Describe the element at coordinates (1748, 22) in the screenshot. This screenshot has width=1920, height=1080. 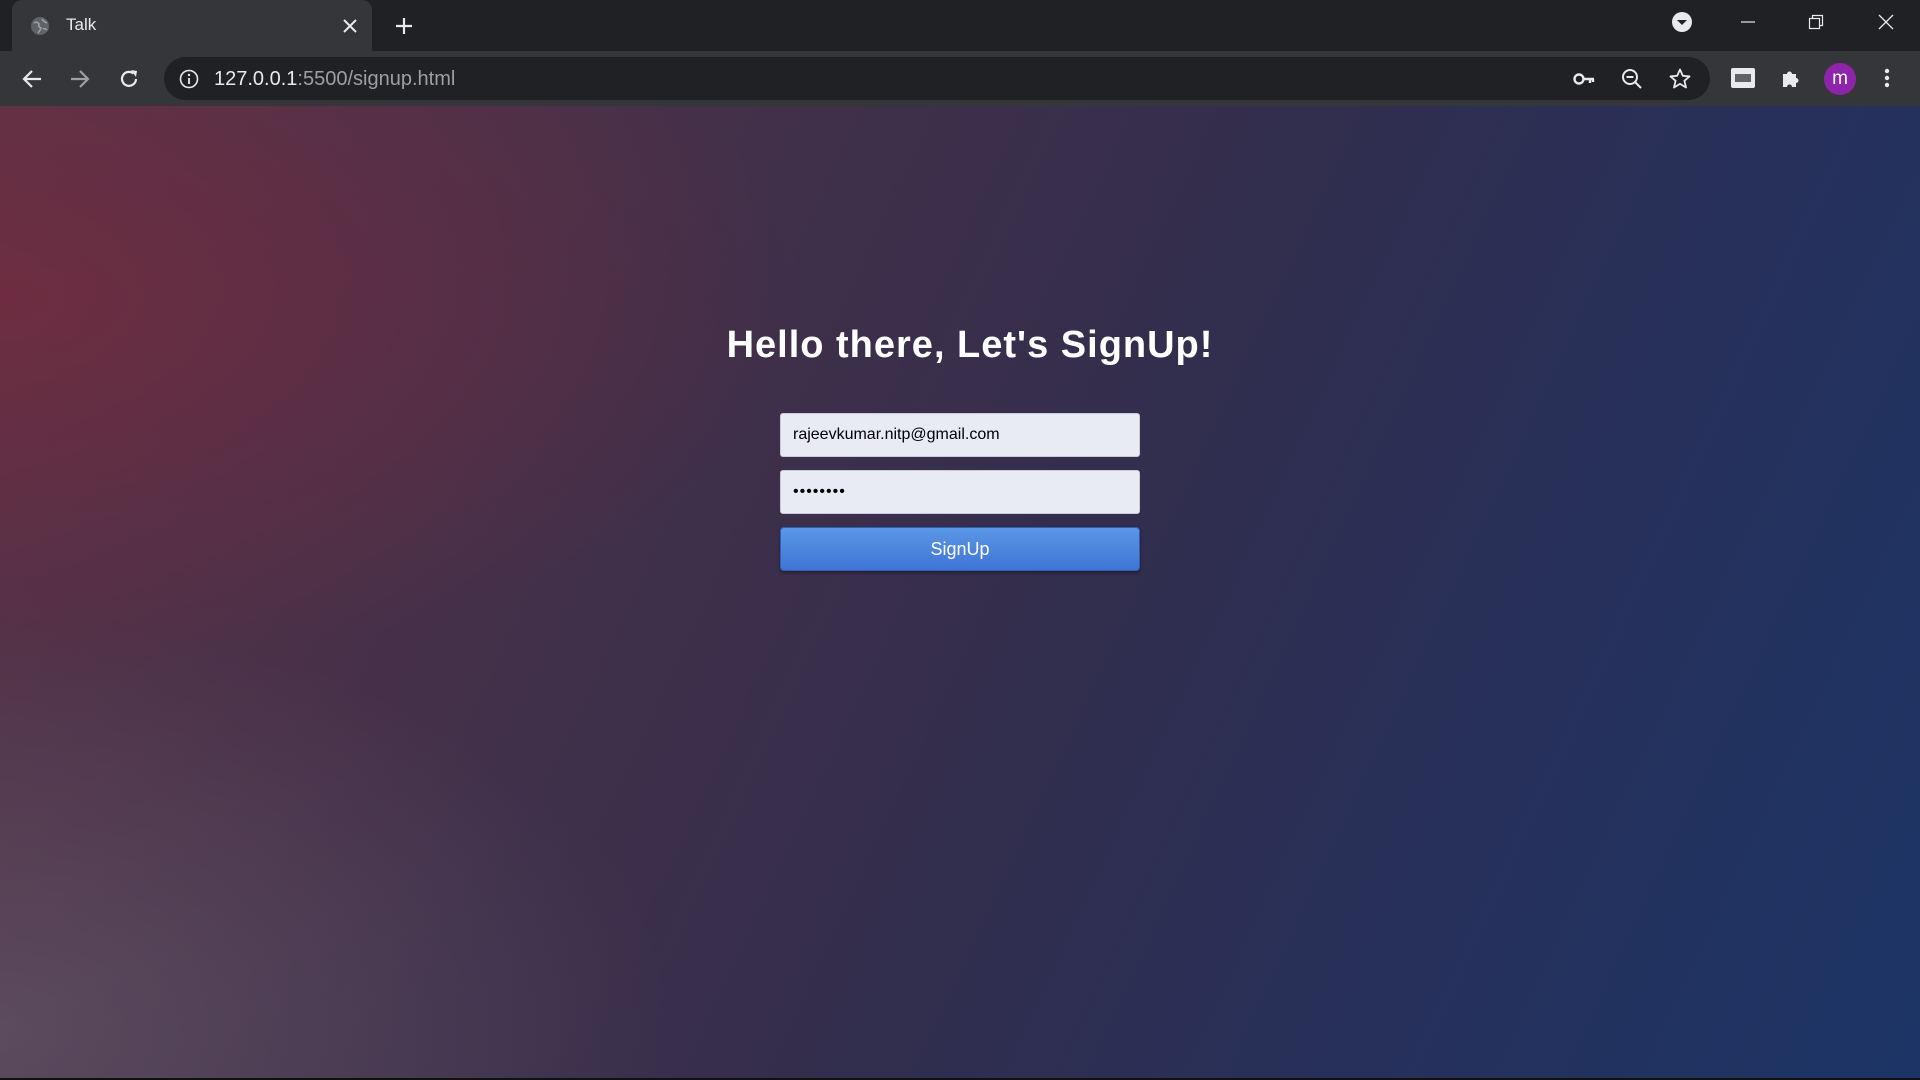
I see `minimize-icon` at that location.